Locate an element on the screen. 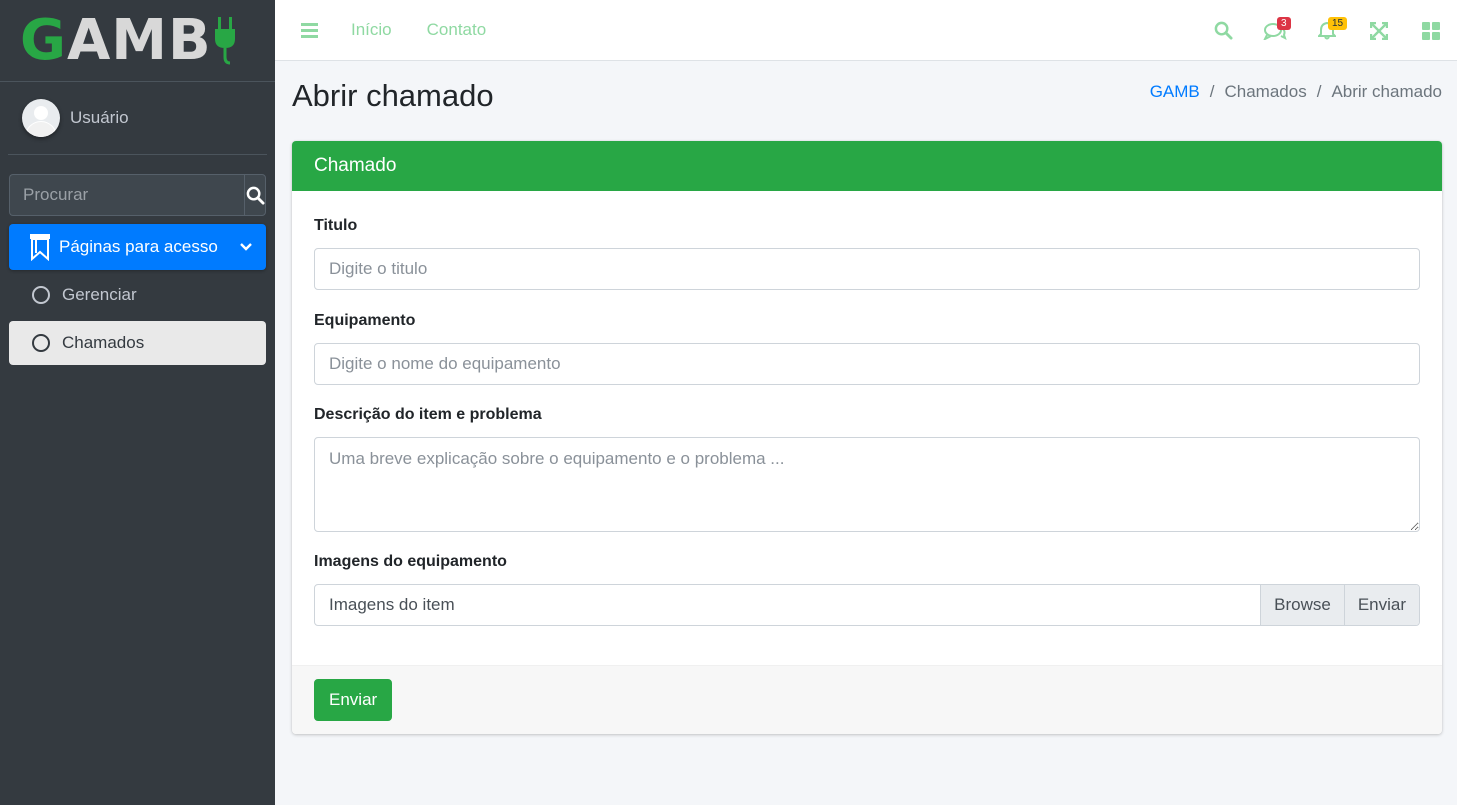 The height and width of the screenshot is (805, 1457). sidebar-search-button is located at coordinates (255, 195).